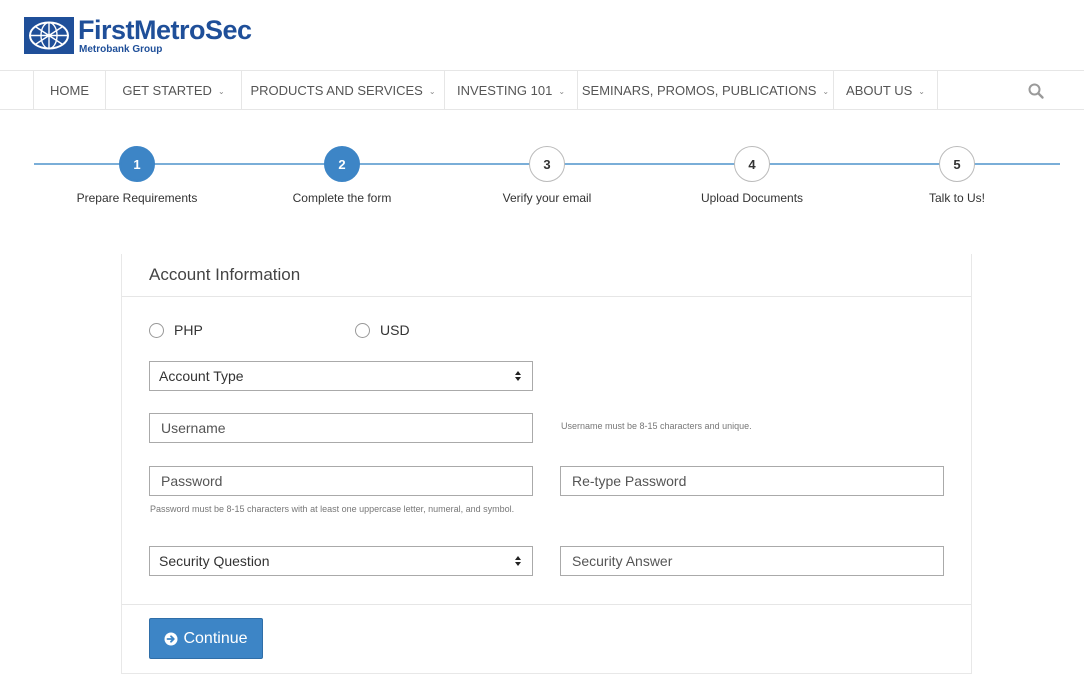 This screenshot has height=676, width=1084. I want to click on nav-item-seminars-promos-publications: SEMINARS, PROMOS, PUBLICATIONS ⌄, so click(705, 90).